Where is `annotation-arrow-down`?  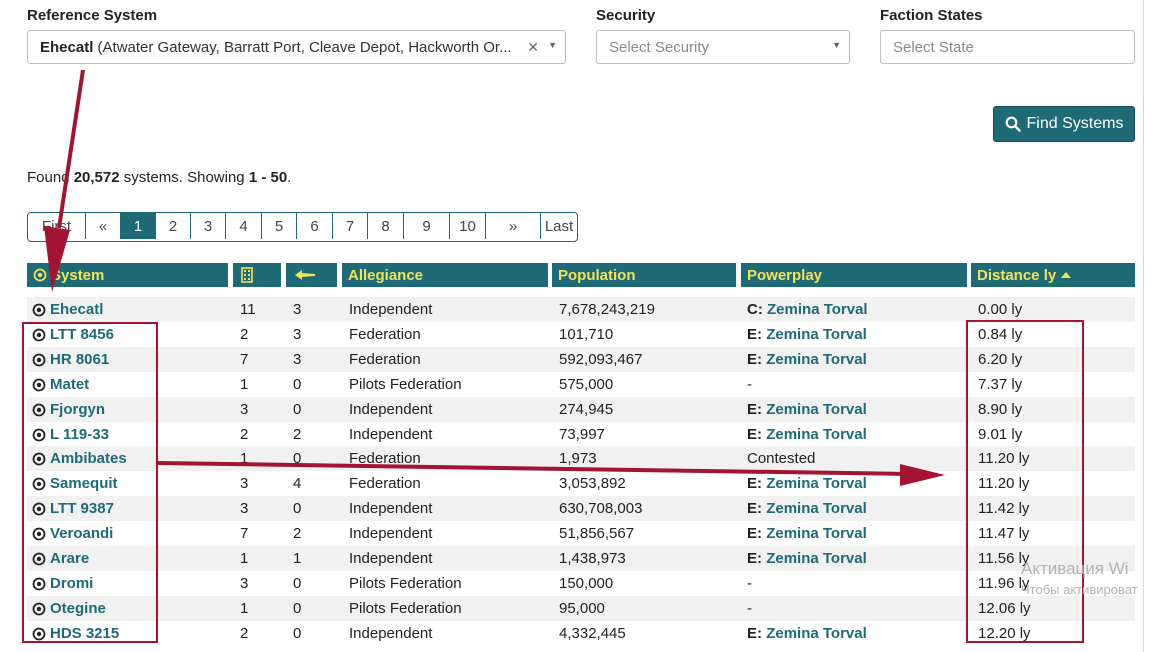
annotation-arrow-down is located at coordinates (71, 149).